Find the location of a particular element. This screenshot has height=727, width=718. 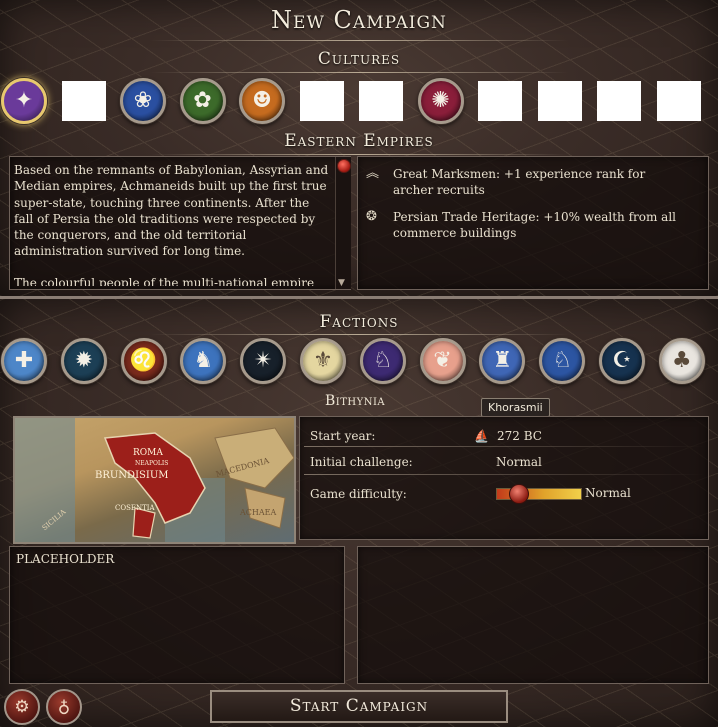

elephant-emblem-icon: ♣ is located at coordinates (681, 360).